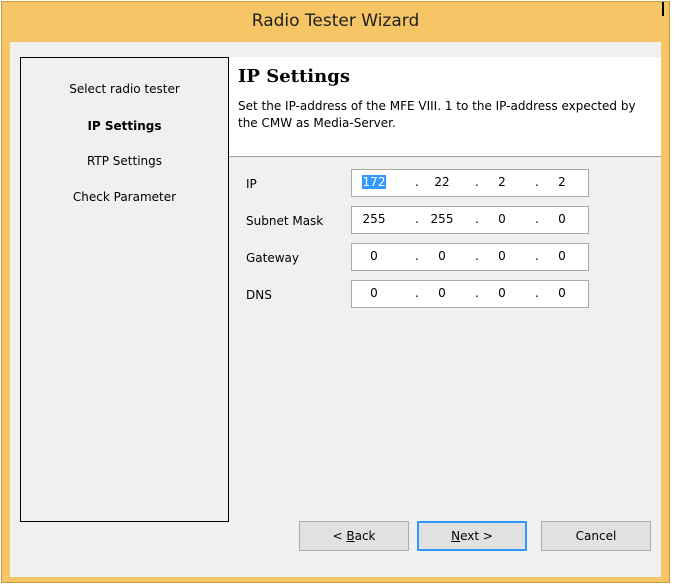 The image size is (679, 588). What do you see at coordinates (562, 293) in the screenshot?
I see `dns-octet-4: 0` at bounding box center [562, 293].